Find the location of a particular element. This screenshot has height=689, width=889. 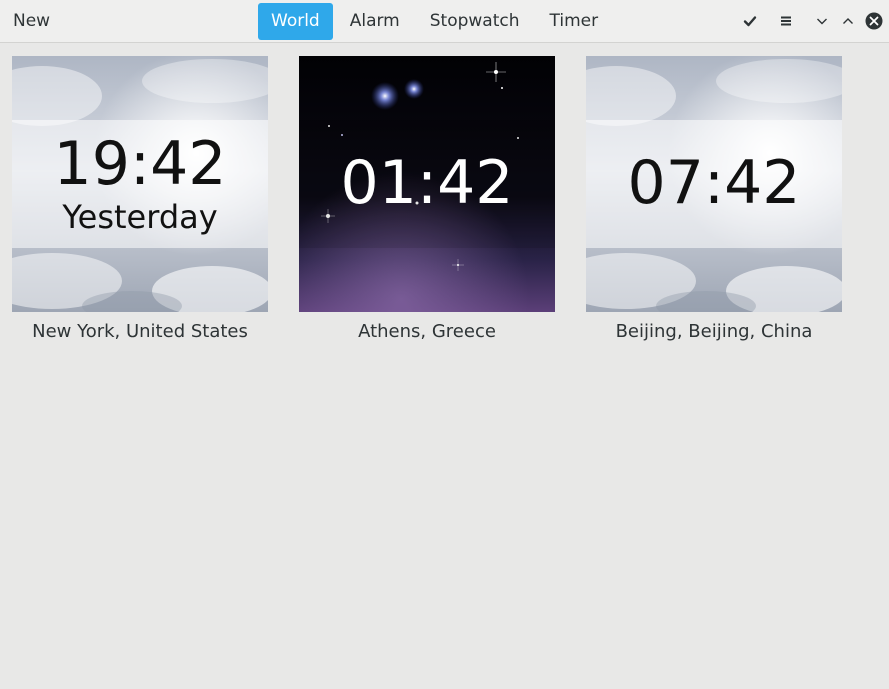

world-clock-card: 07:42 Beijing, Beijing, China is located at coordinates (714, 200).